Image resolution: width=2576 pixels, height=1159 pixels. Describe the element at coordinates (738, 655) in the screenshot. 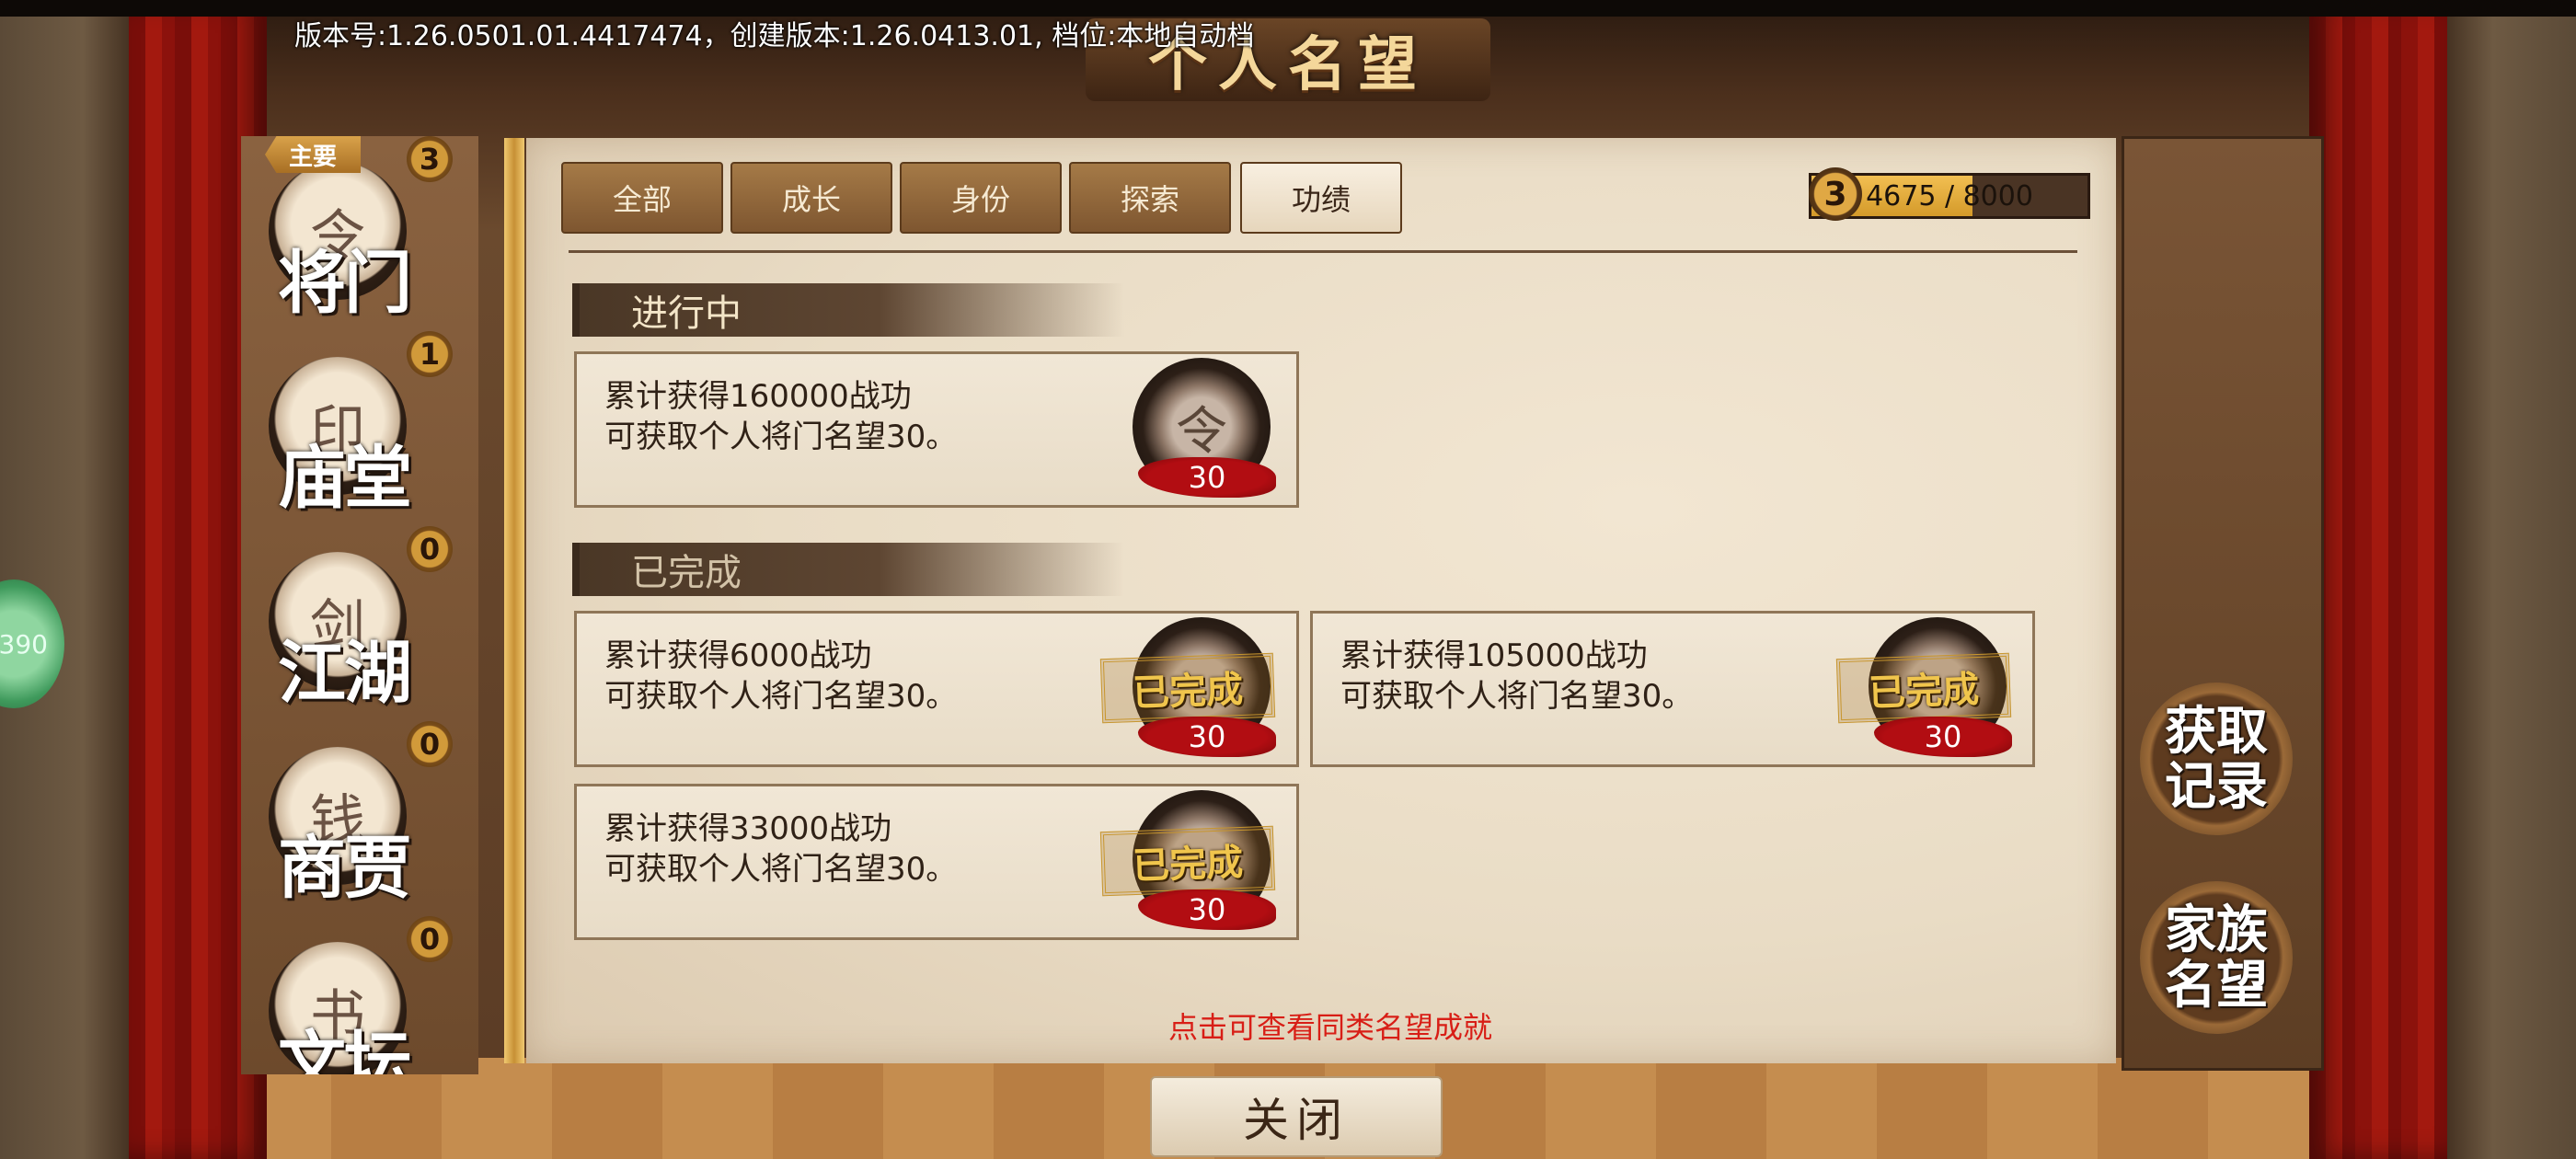

I see `achievement-title: 累计获得6000战功` at that location.